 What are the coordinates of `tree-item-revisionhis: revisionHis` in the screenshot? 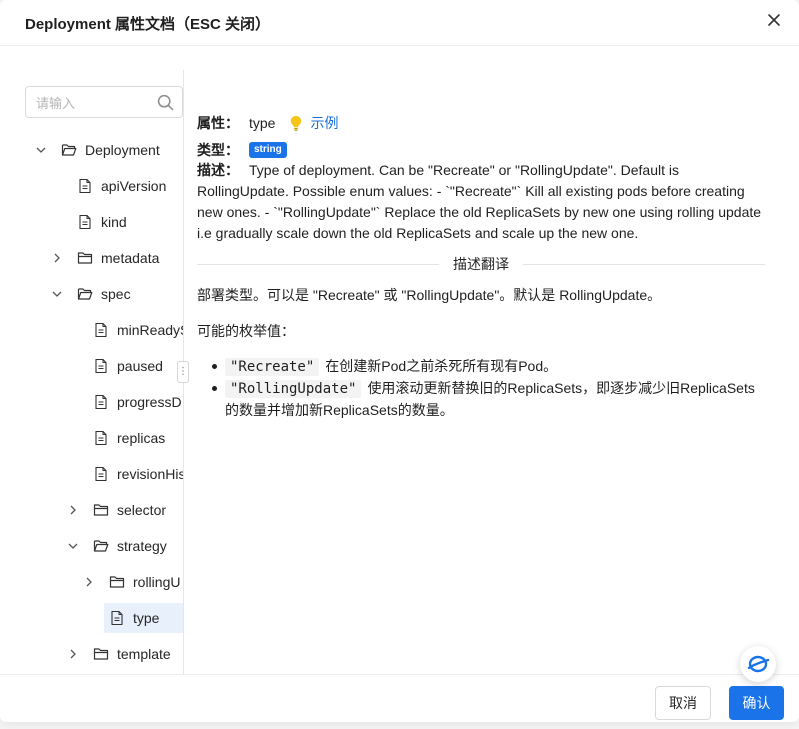 It's located at (125, 474).